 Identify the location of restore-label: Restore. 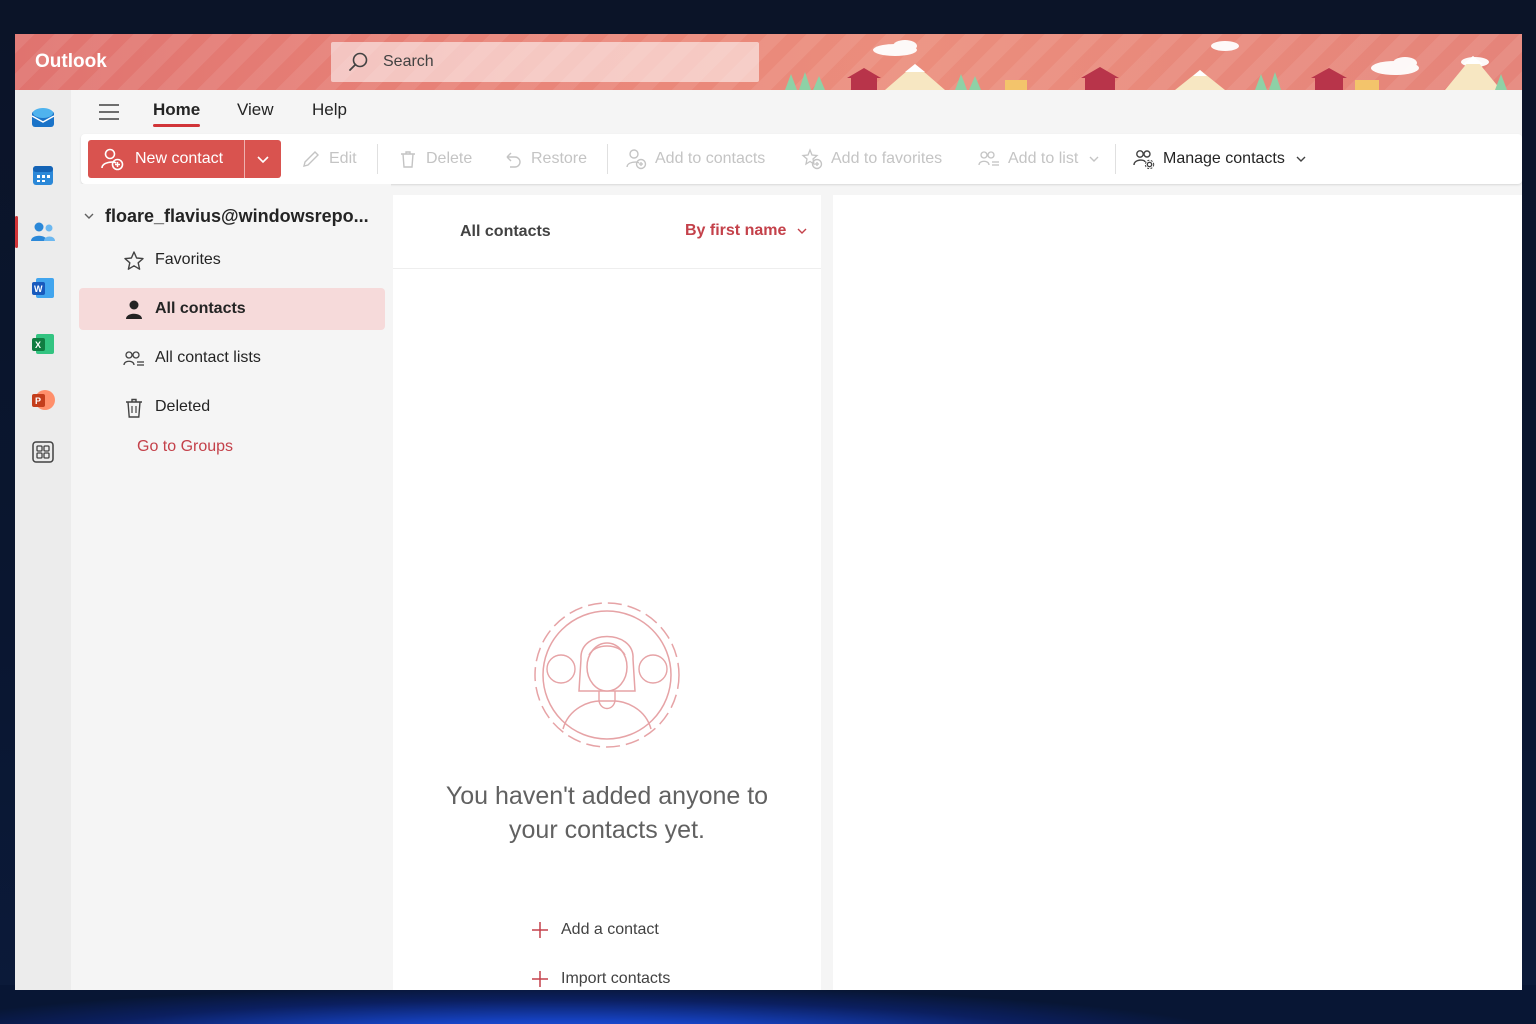
(559, 158).